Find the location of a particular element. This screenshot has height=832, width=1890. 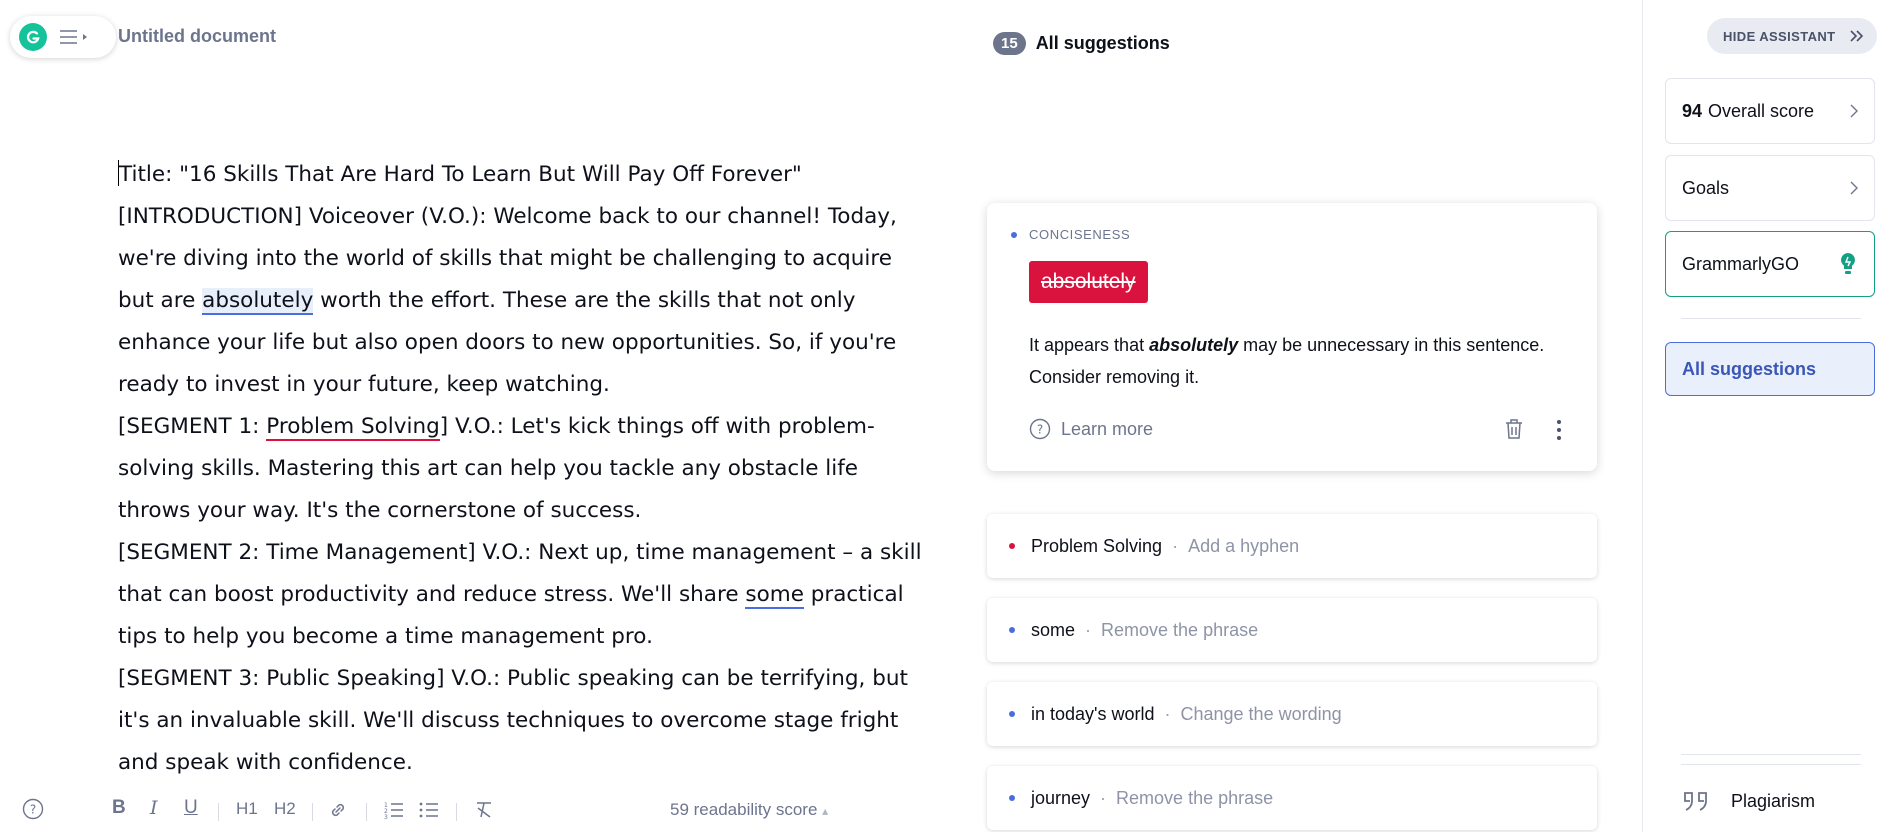

grammarlygo-item: GrammarlyGO is located at coordinates (1770, 264).